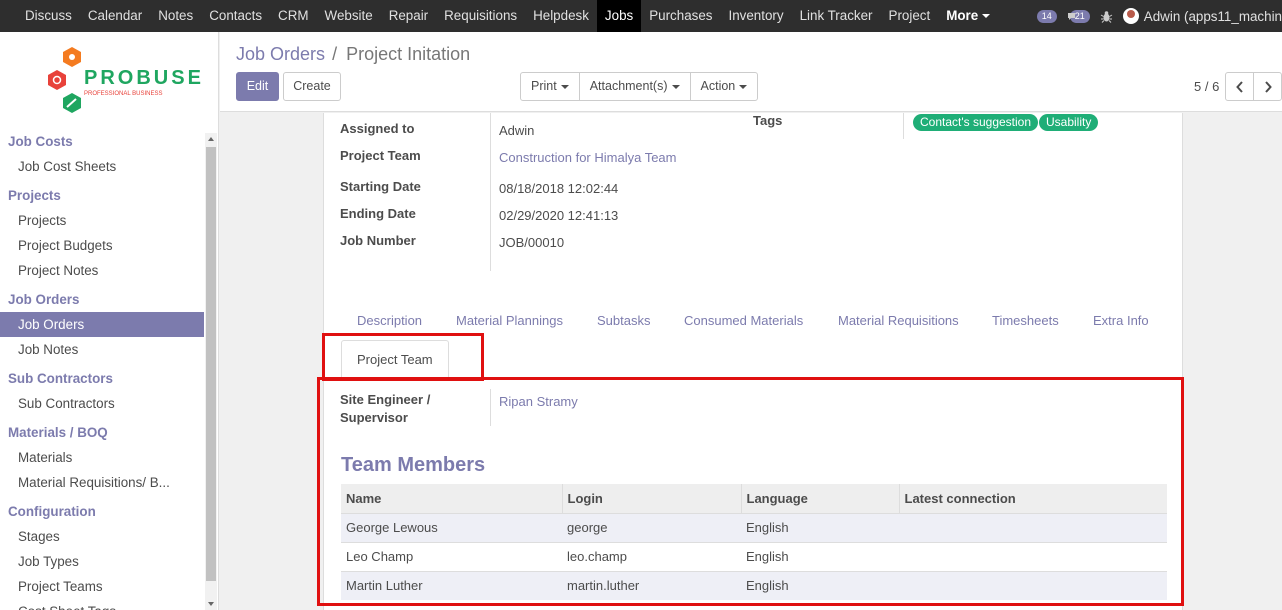 The image size is (1282, 610). I want to click on starting-date-label: Starting Date, so click(380, 186).